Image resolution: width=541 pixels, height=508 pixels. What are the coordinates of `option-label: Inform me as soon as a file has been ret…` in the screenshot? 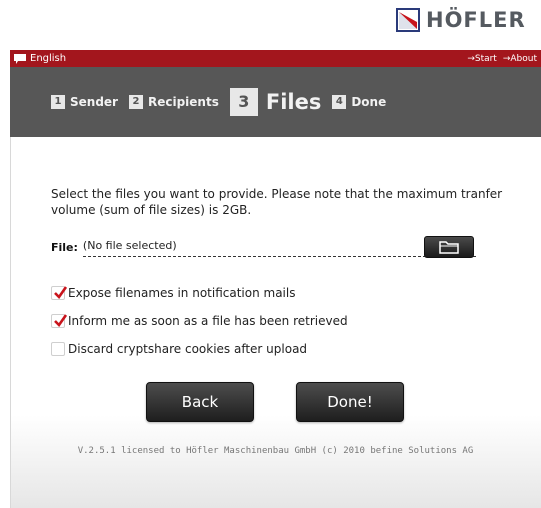 It's located at (208, 321).